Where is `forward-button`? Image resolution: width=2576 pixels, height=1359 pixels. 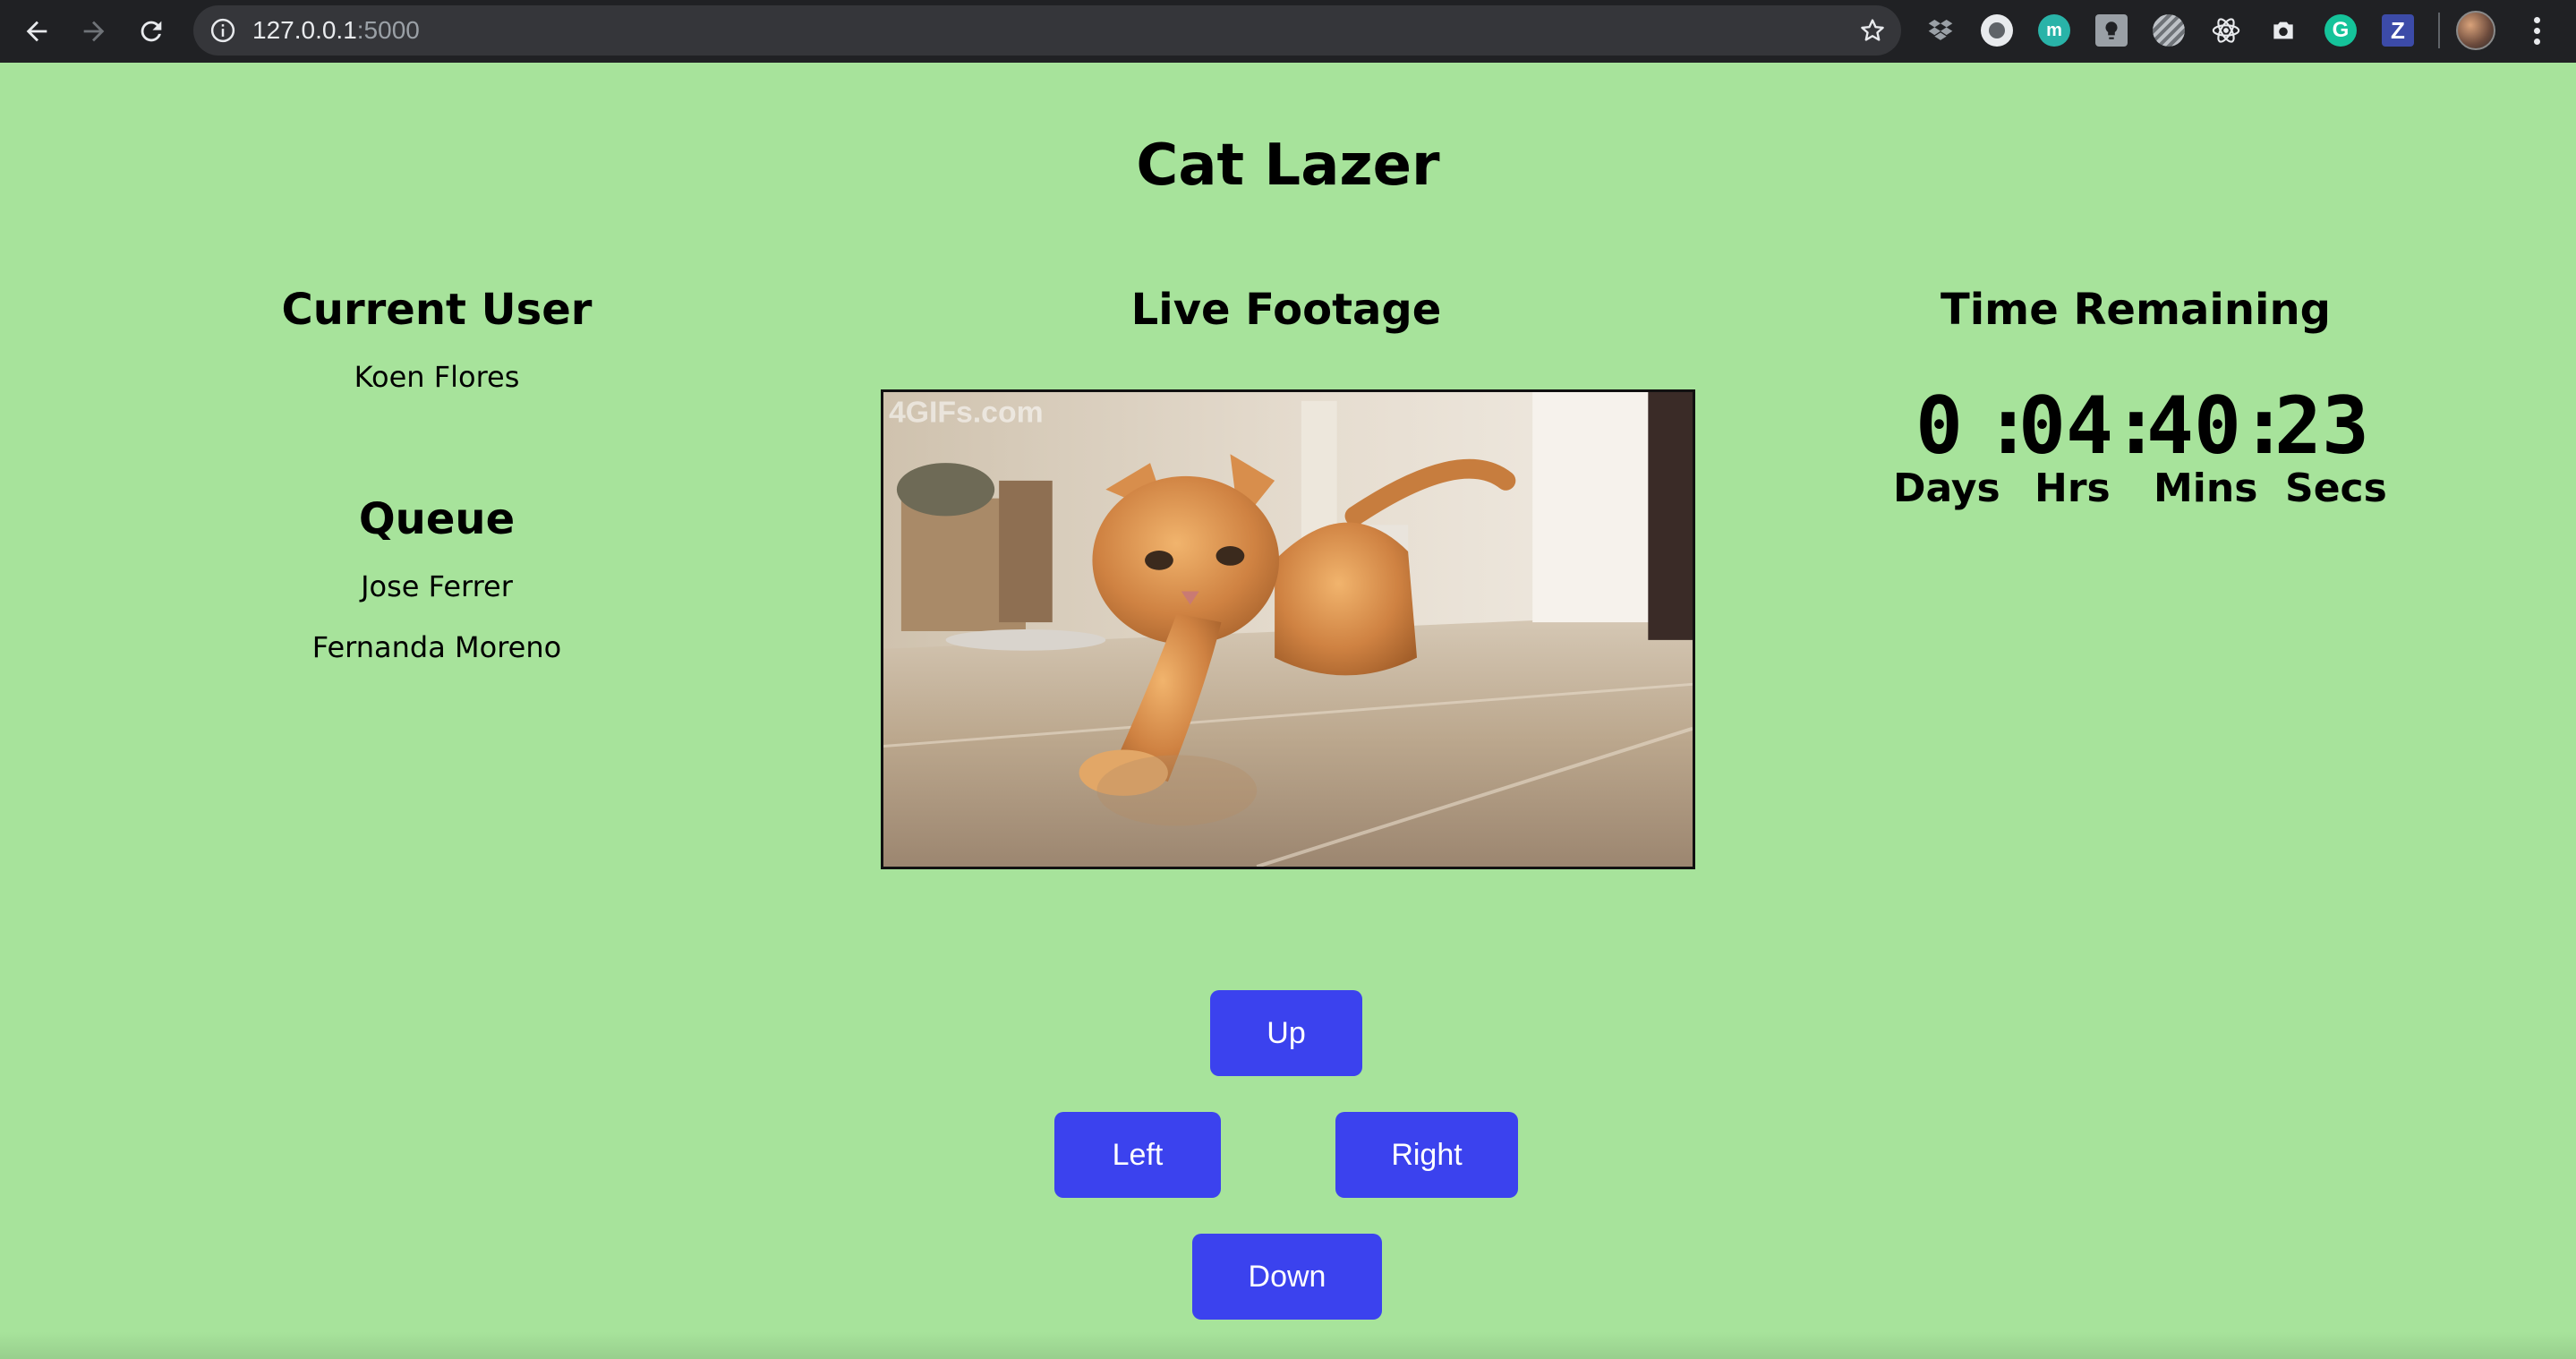
forward-button is located at coordinates (94, 31).